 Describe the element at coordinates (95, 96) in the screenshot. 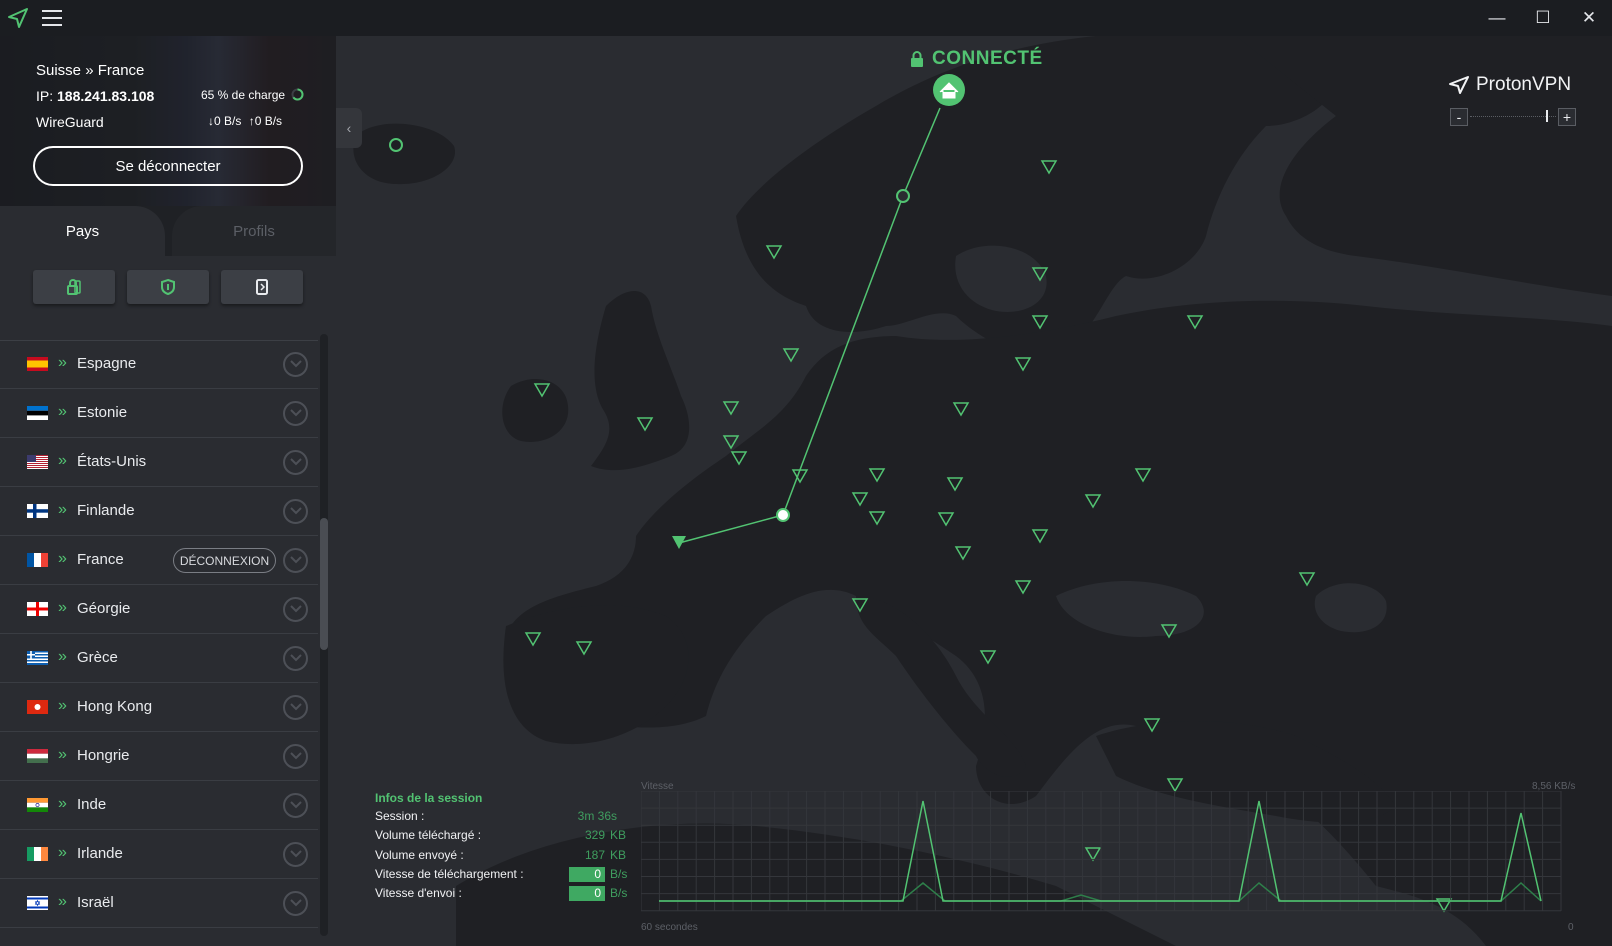

I see `ip-row: IP: 188.241.83.108` at that location.